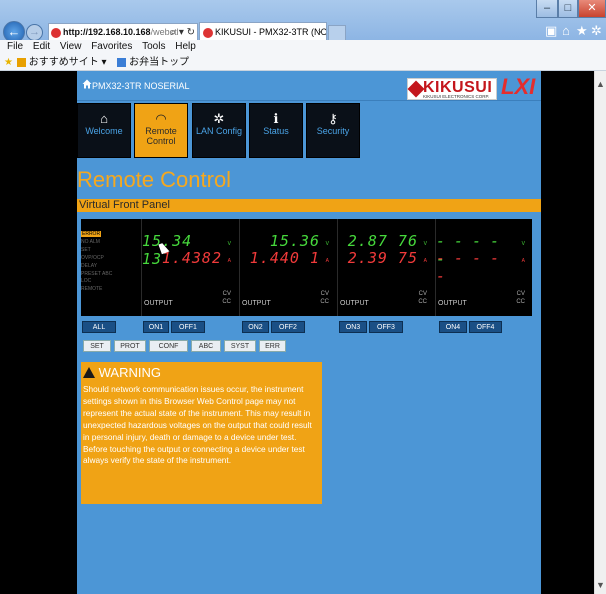  I want to click on ch3-voltage: 2.87 76, so click(382, 241).